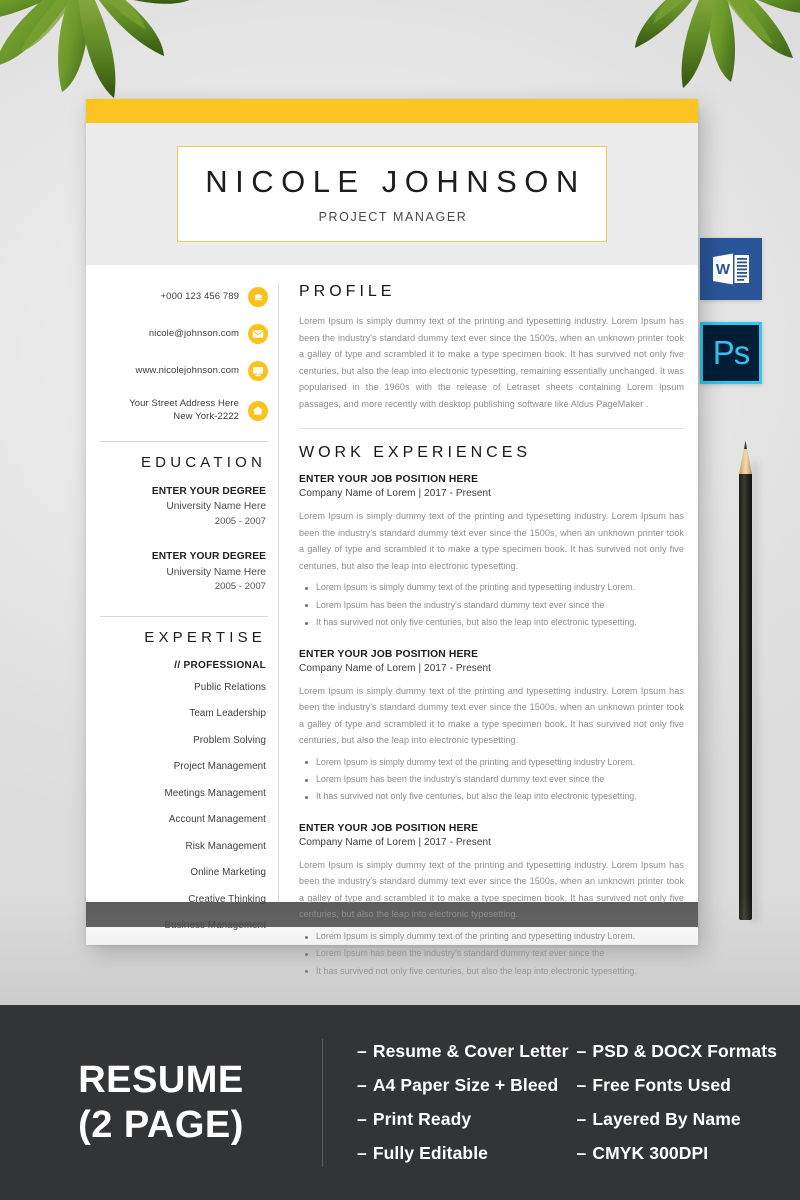 This screenshot has width=800, height=1200. What do you see at coordinates (687, 1051) in the screenshot?
I see `feature-item: – PSD & DOCX Formats` at bounding box center [687, 1051].